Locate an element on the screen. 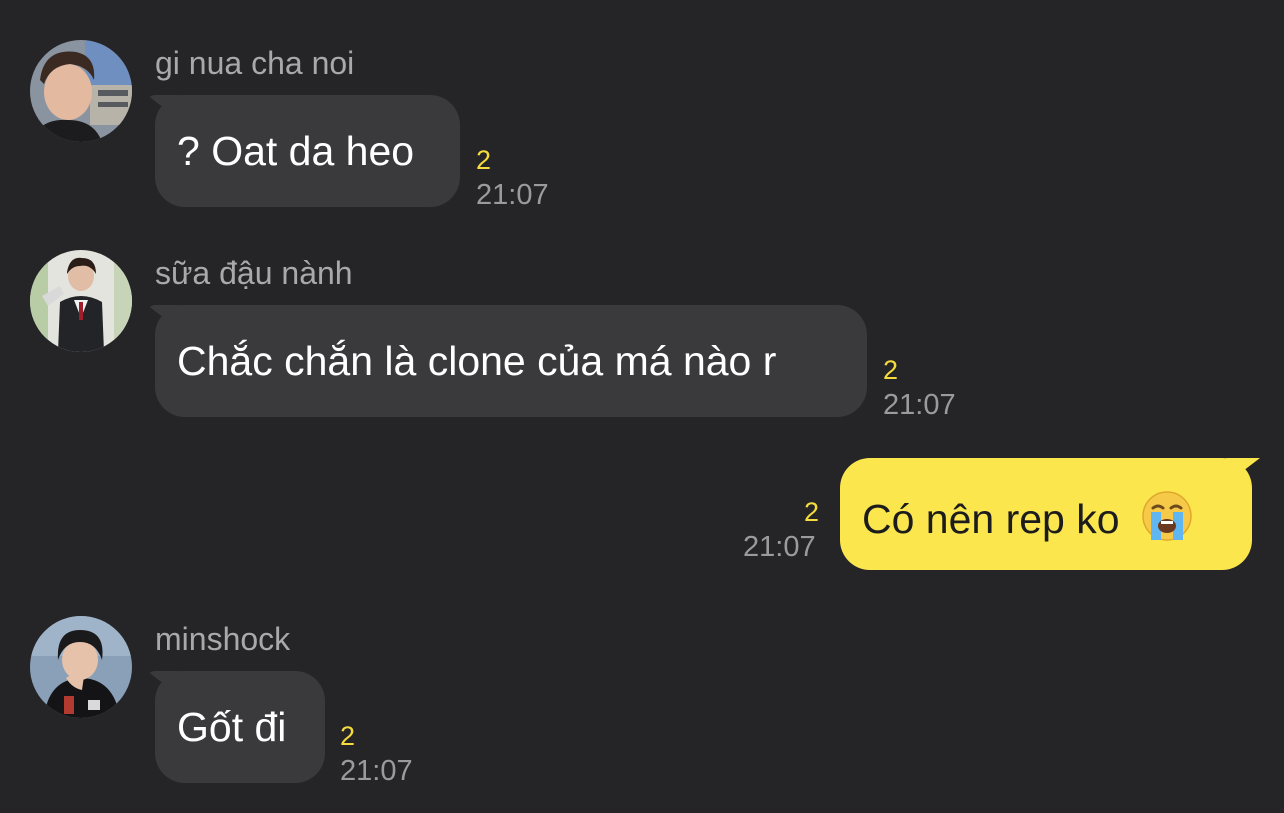  avatar-gi-nua-cha-noi is located at coordinates (81, 91).